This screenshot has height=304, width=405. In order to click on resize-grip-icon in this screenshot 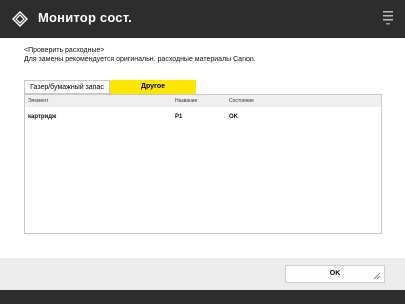, I will do `click(377, 276)`.